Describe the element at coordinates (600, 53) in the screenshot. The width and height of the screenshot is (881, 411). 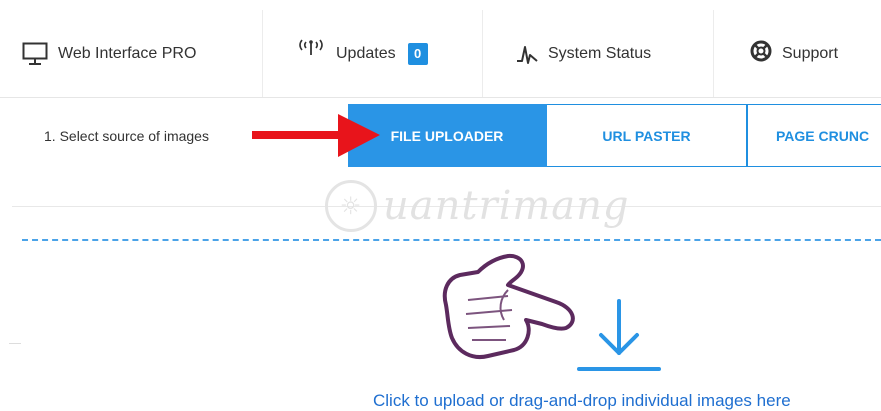
I see `nav-item-label: System Status` at that location.